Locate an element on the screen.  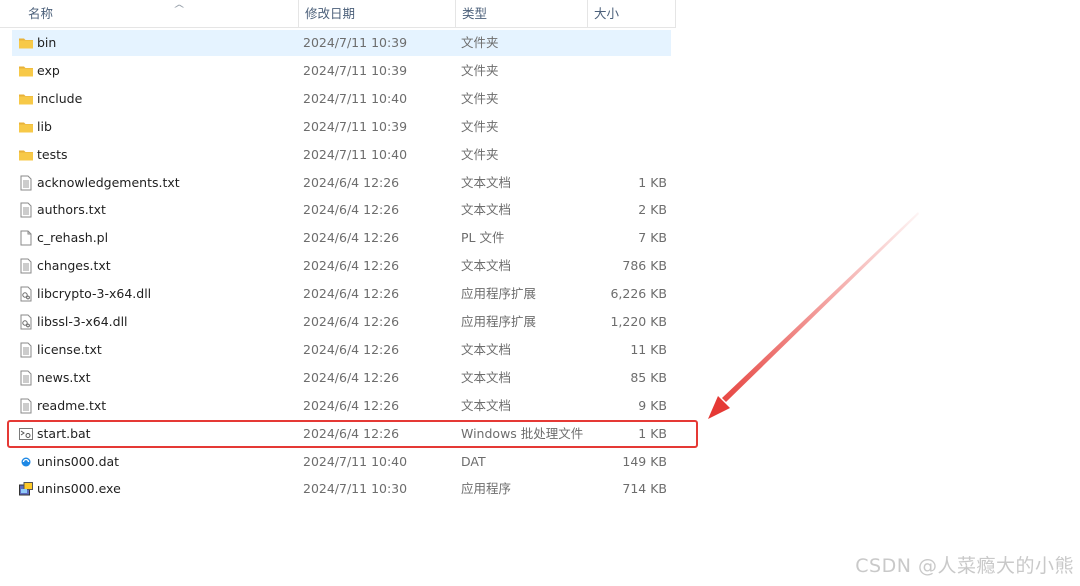
watermark: CSDN @人菜瘾大的小熊 is located at coordinates (964, 566).